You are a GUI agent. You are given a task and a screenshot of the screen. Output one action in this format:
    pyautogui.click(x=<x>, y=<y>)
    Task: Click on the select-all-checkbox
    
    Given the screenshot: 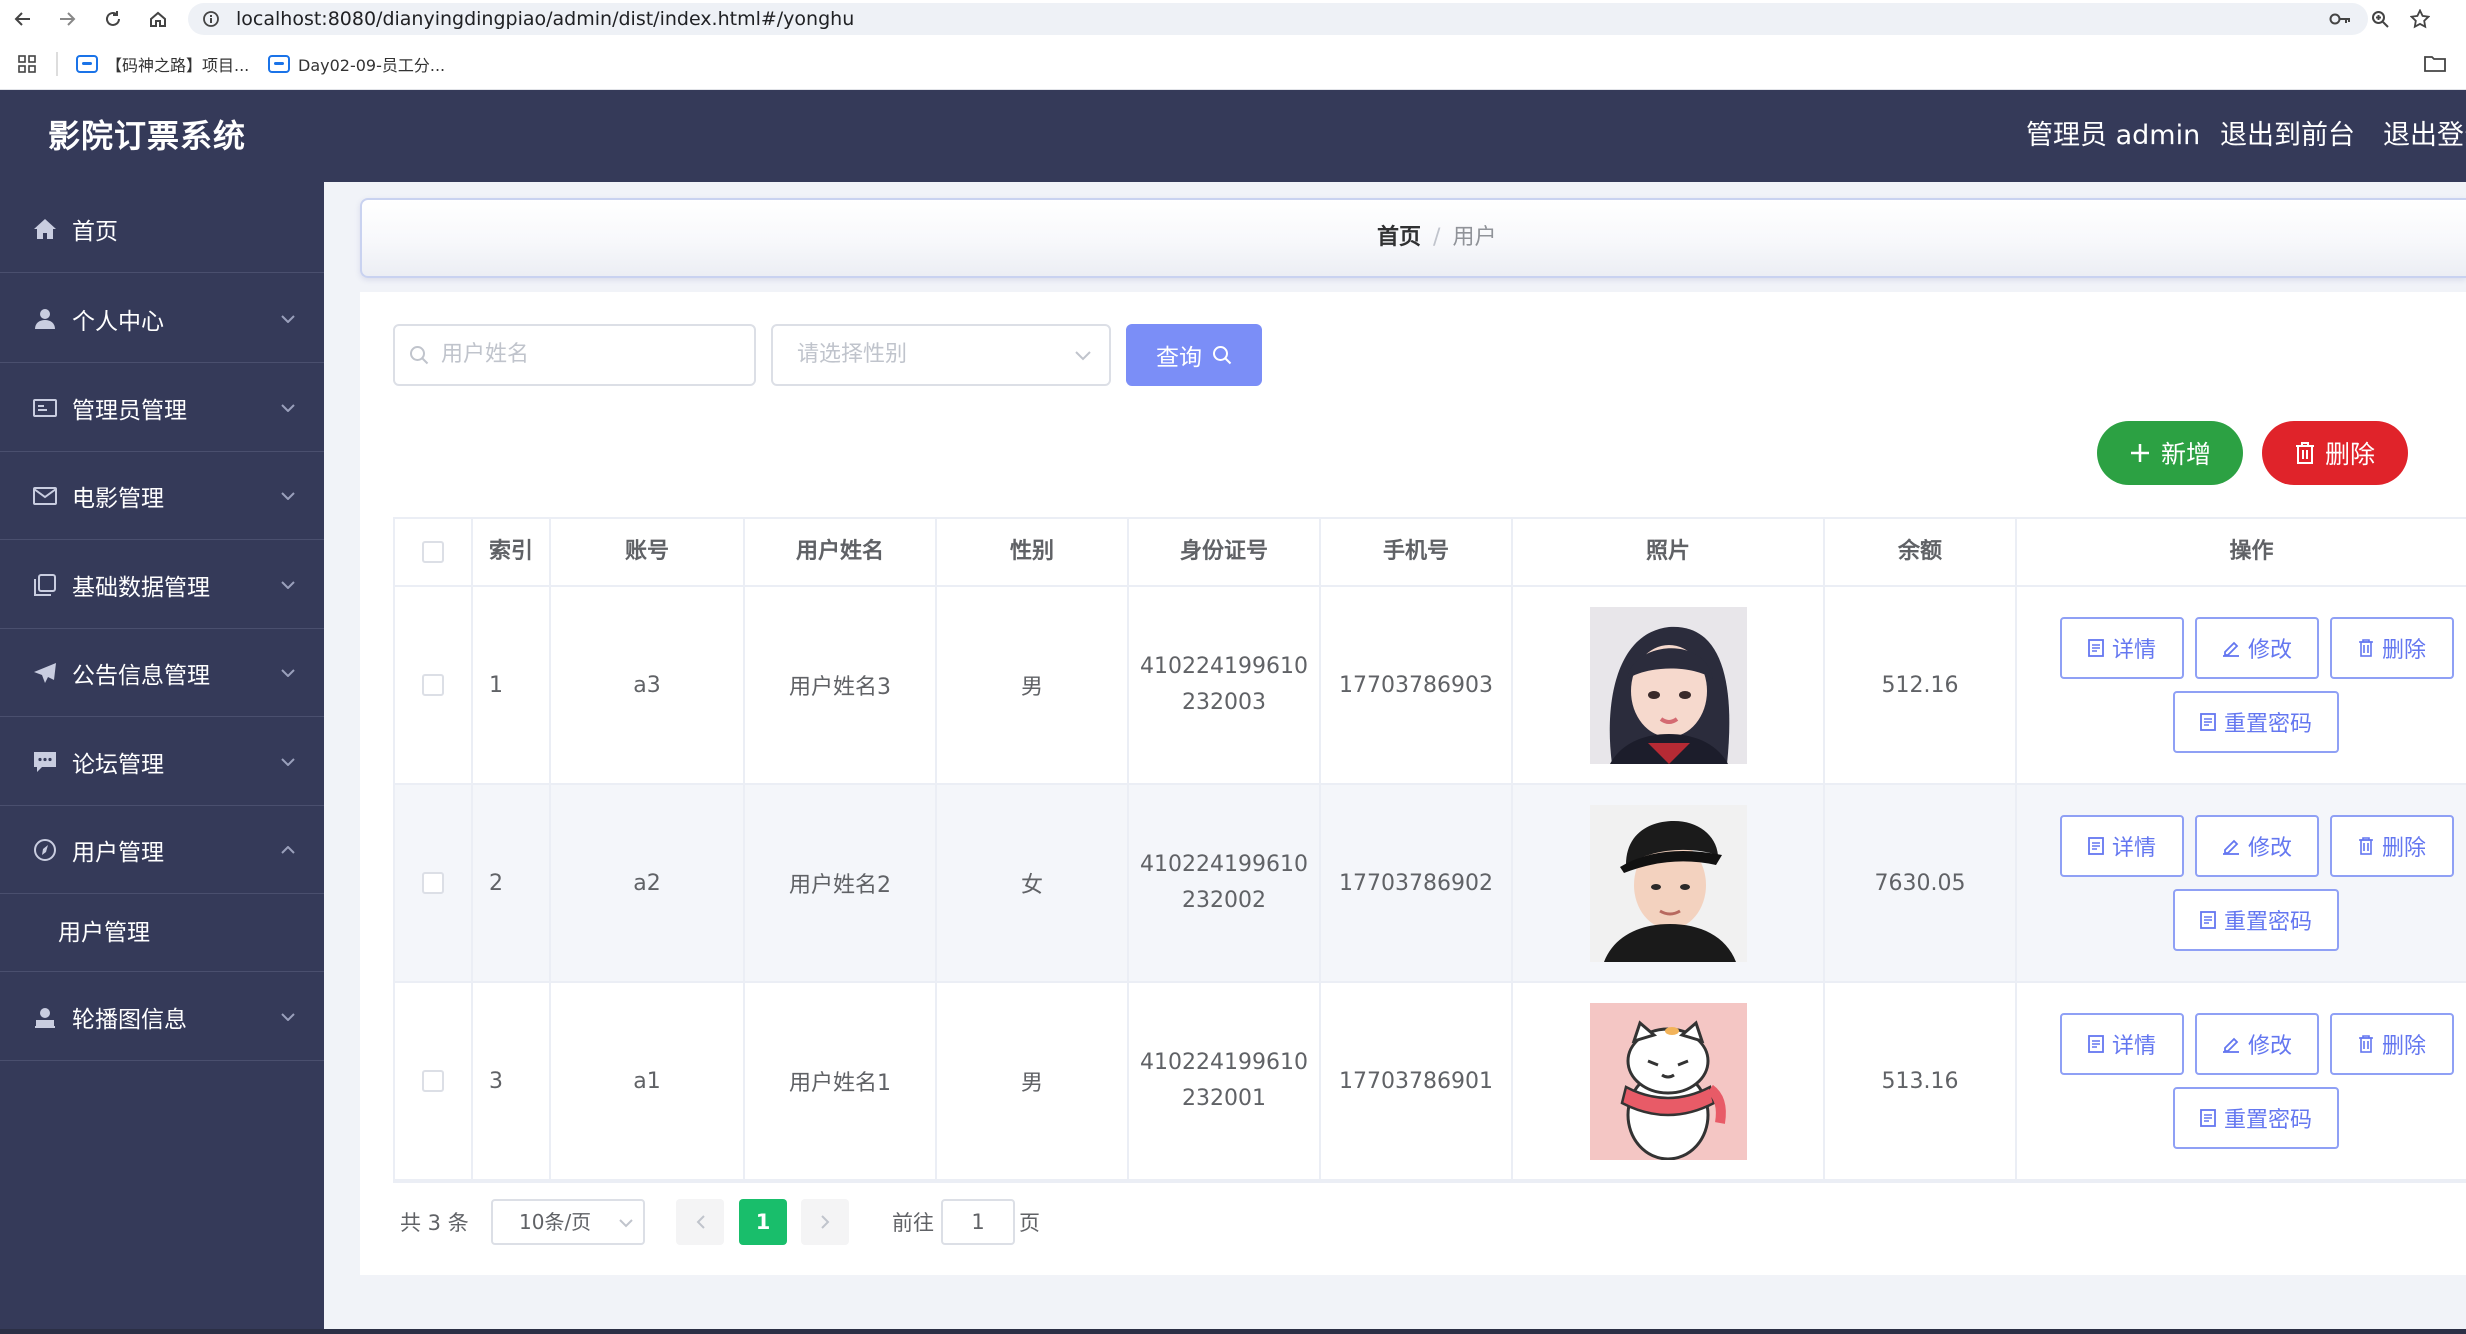 What is the action you would take?
    pyautogui.click(x=433, y=552)
    